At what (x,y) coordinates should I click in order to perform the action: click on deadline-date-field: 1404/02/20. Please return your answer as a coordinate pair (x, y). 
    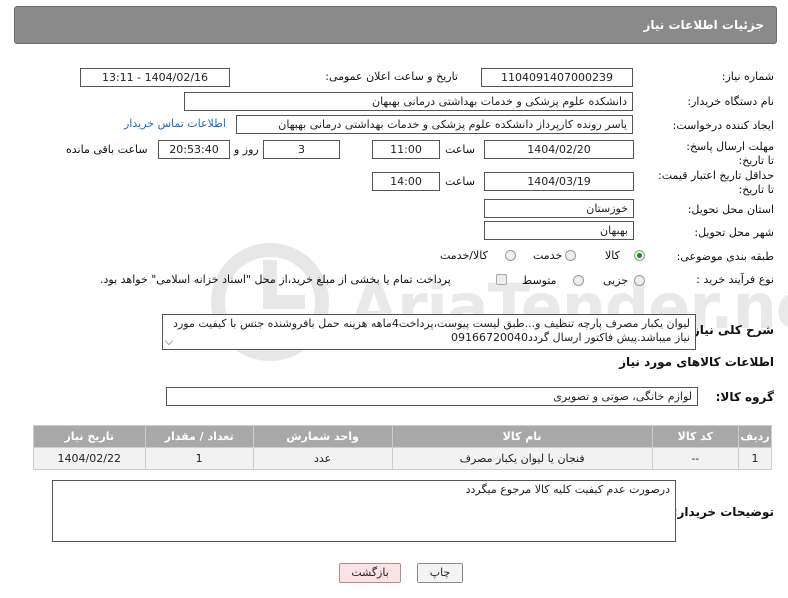
    Looking at the image, I should click on (559, 149).